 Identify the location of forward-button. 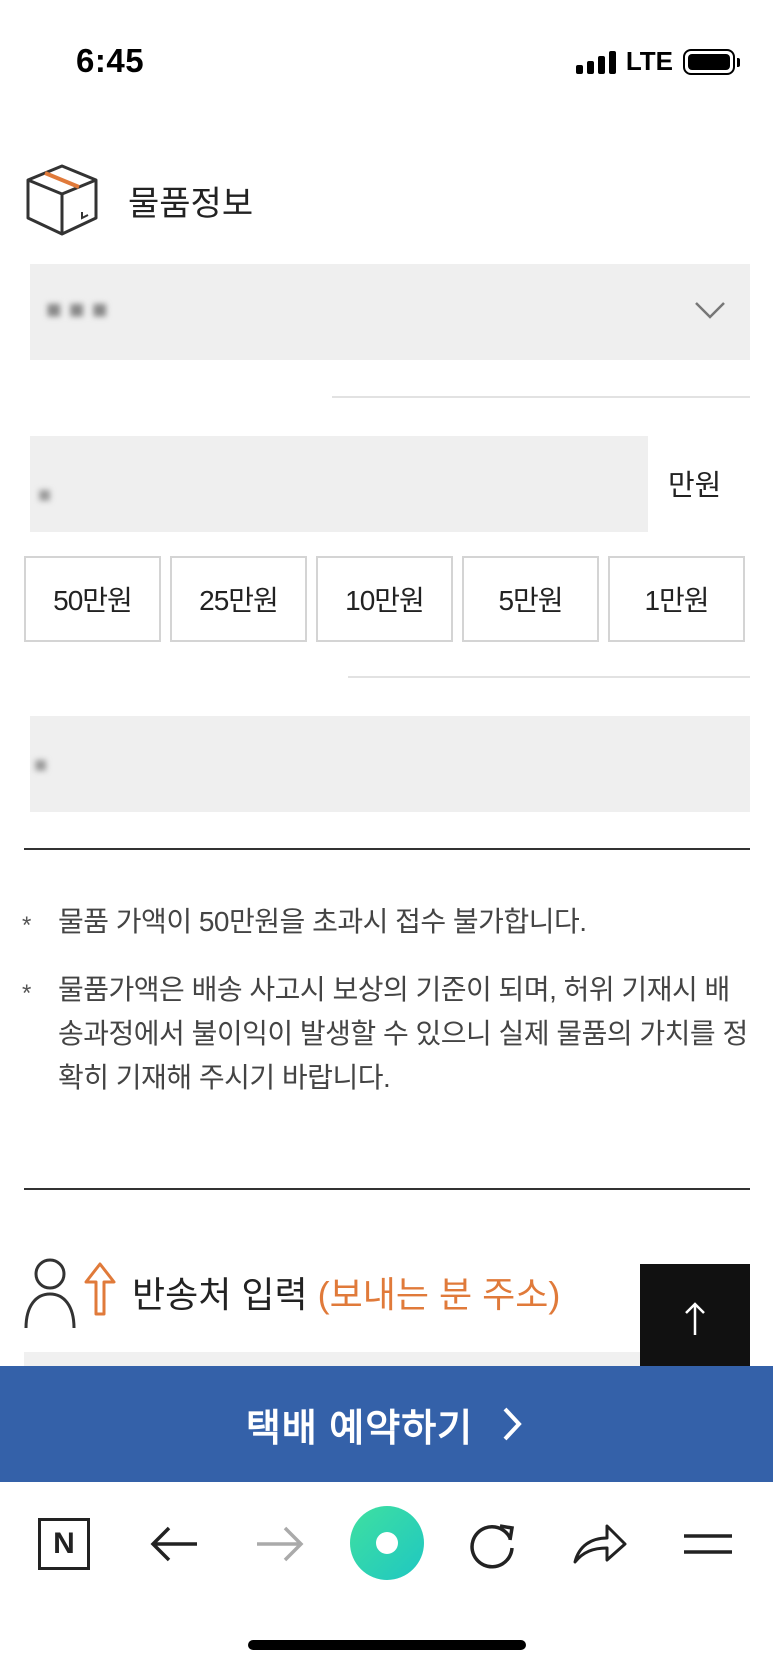
(280, 1544).